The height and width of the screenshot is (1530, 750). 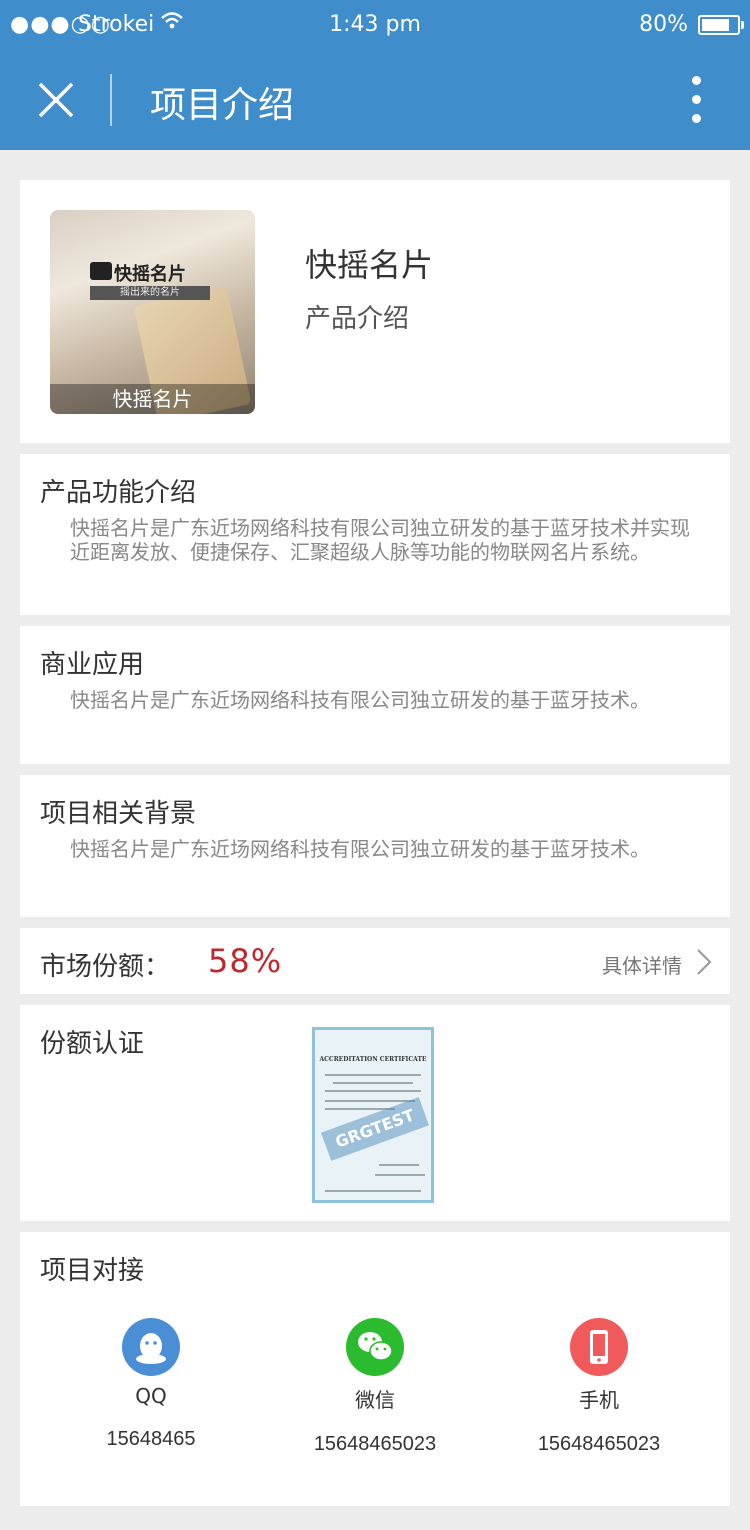 I want to click on section-title: 产品功能介绍, so click(x=118, y=493).